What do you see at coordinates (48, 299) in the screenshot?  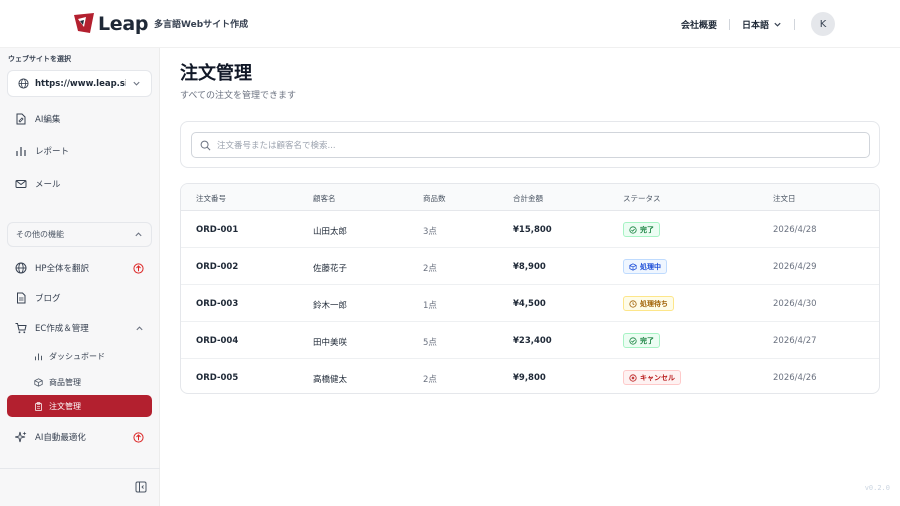 I see `sidebar-item-label: ブログ` at bounding box center [48, 299].